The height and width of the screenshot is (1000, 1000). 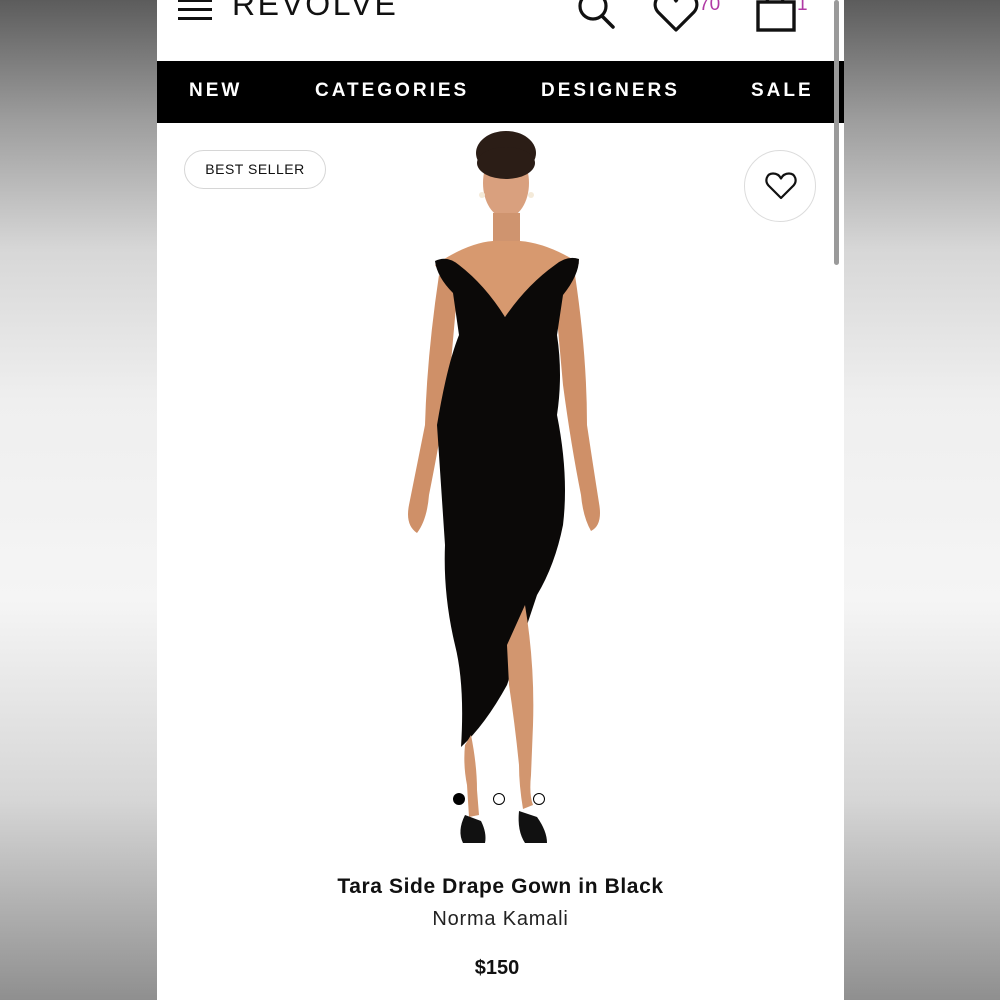 I want to click on shopping-bag-icon, so click(x=776, y=16).